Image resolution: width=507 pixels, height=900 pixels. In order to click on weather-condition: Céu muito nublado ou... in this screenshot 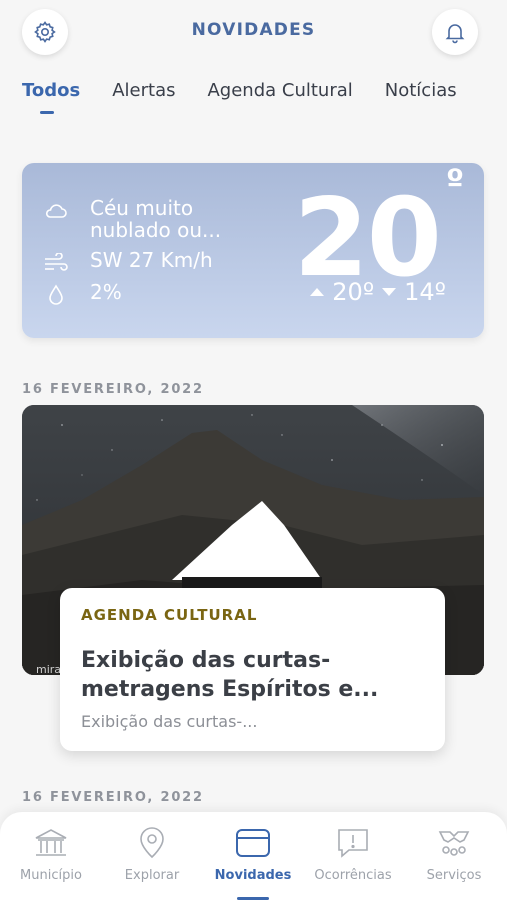, I will do `click(156, 219)`.